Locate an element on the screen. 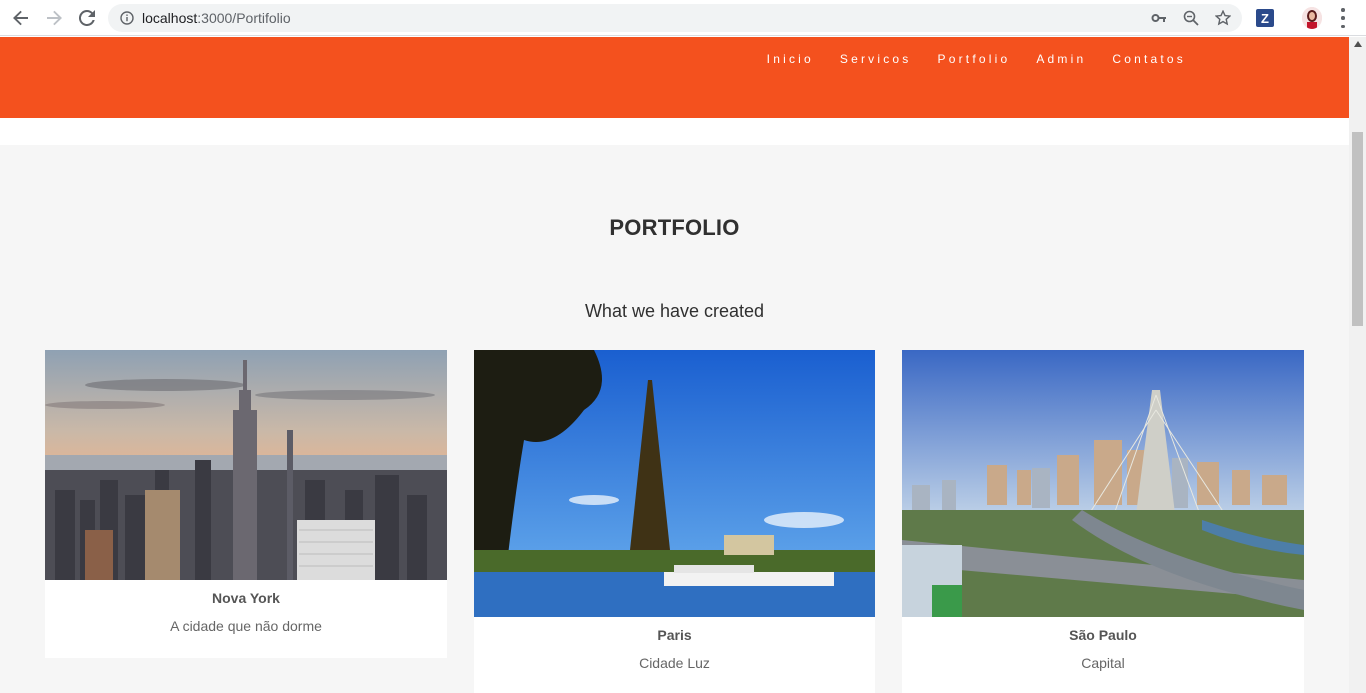 This screenshot has width=1366, height=693. profile-avatar is located at coordinates (1312, 18).